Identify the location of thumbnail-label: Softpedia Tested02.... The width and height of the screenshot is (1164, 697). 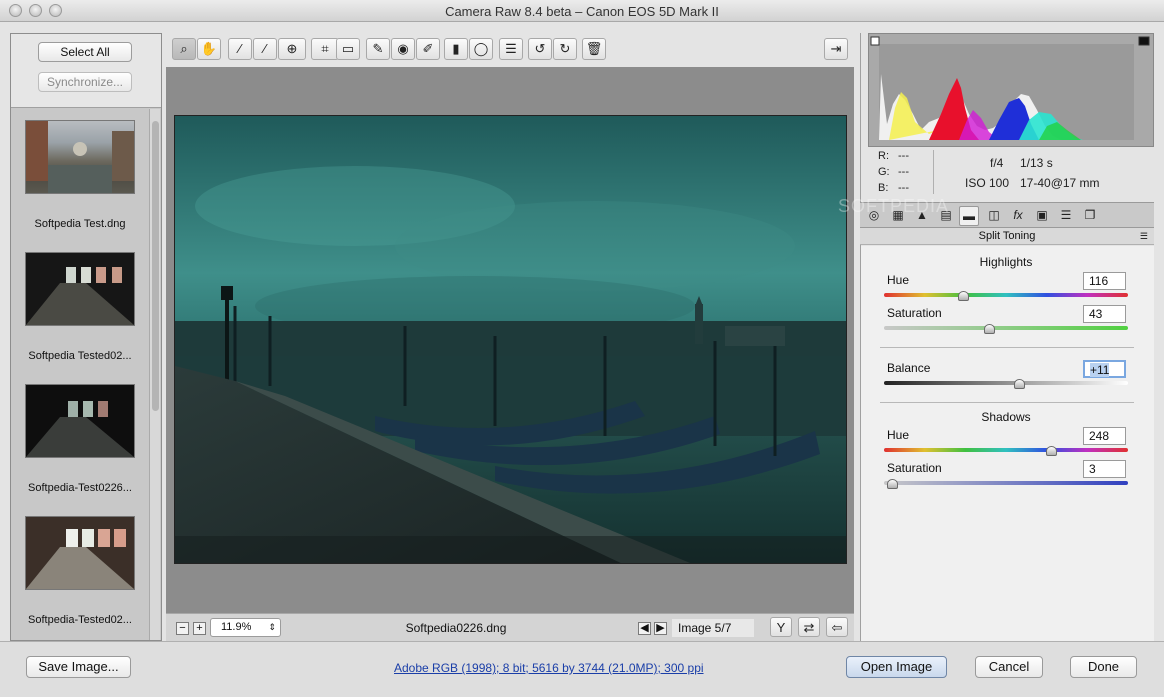
(80, 356).